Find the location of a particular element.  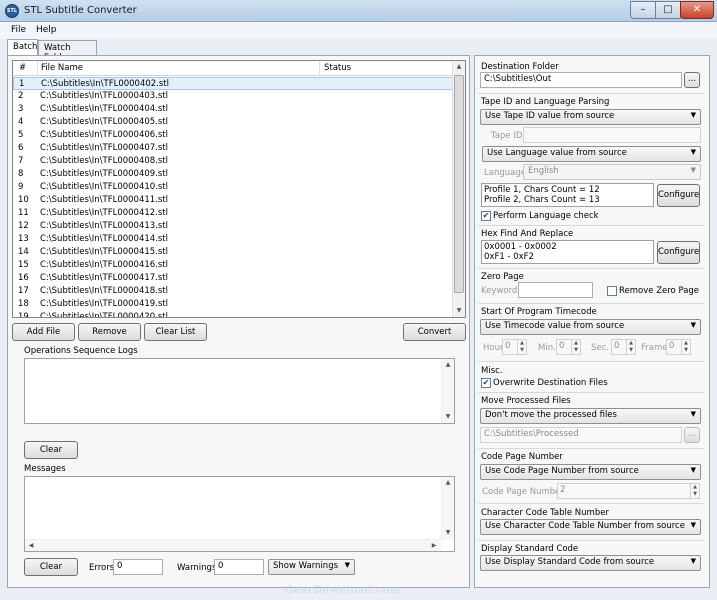

keyword-field is located at coordinates (555, 290).